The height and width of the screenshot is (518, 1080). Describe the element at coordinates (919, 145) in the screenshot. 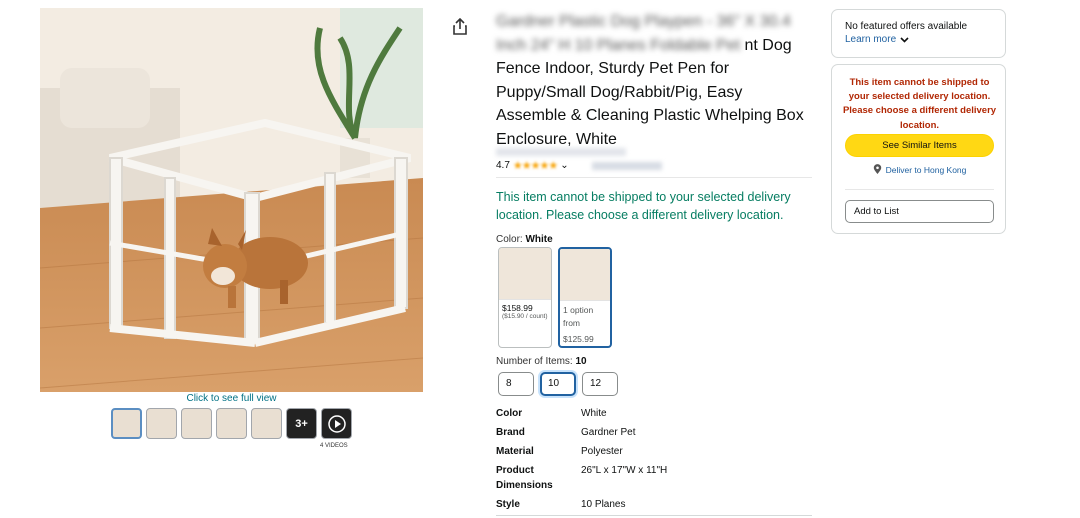

I see `see-similar-items-button: See Similar Items` at that location.